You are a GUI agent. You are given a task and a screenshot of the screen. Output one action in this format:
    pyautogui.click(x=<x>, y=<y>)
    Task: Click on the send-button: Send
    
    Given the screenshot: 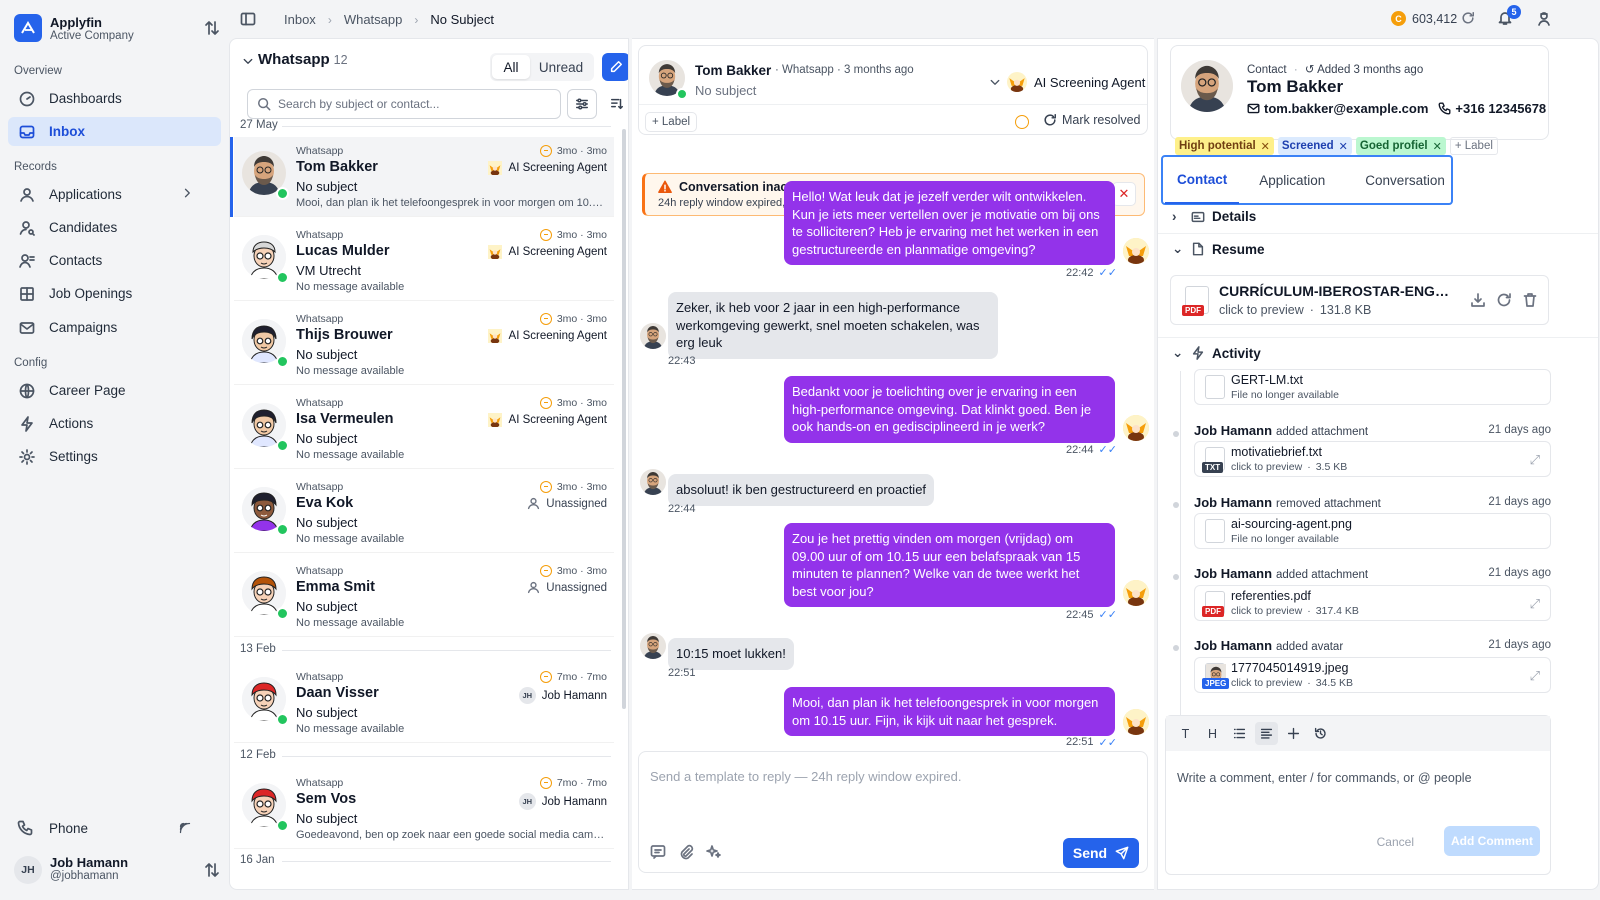 What is the action you would take?
    pyautogui.click(x=1101, y=853)
    